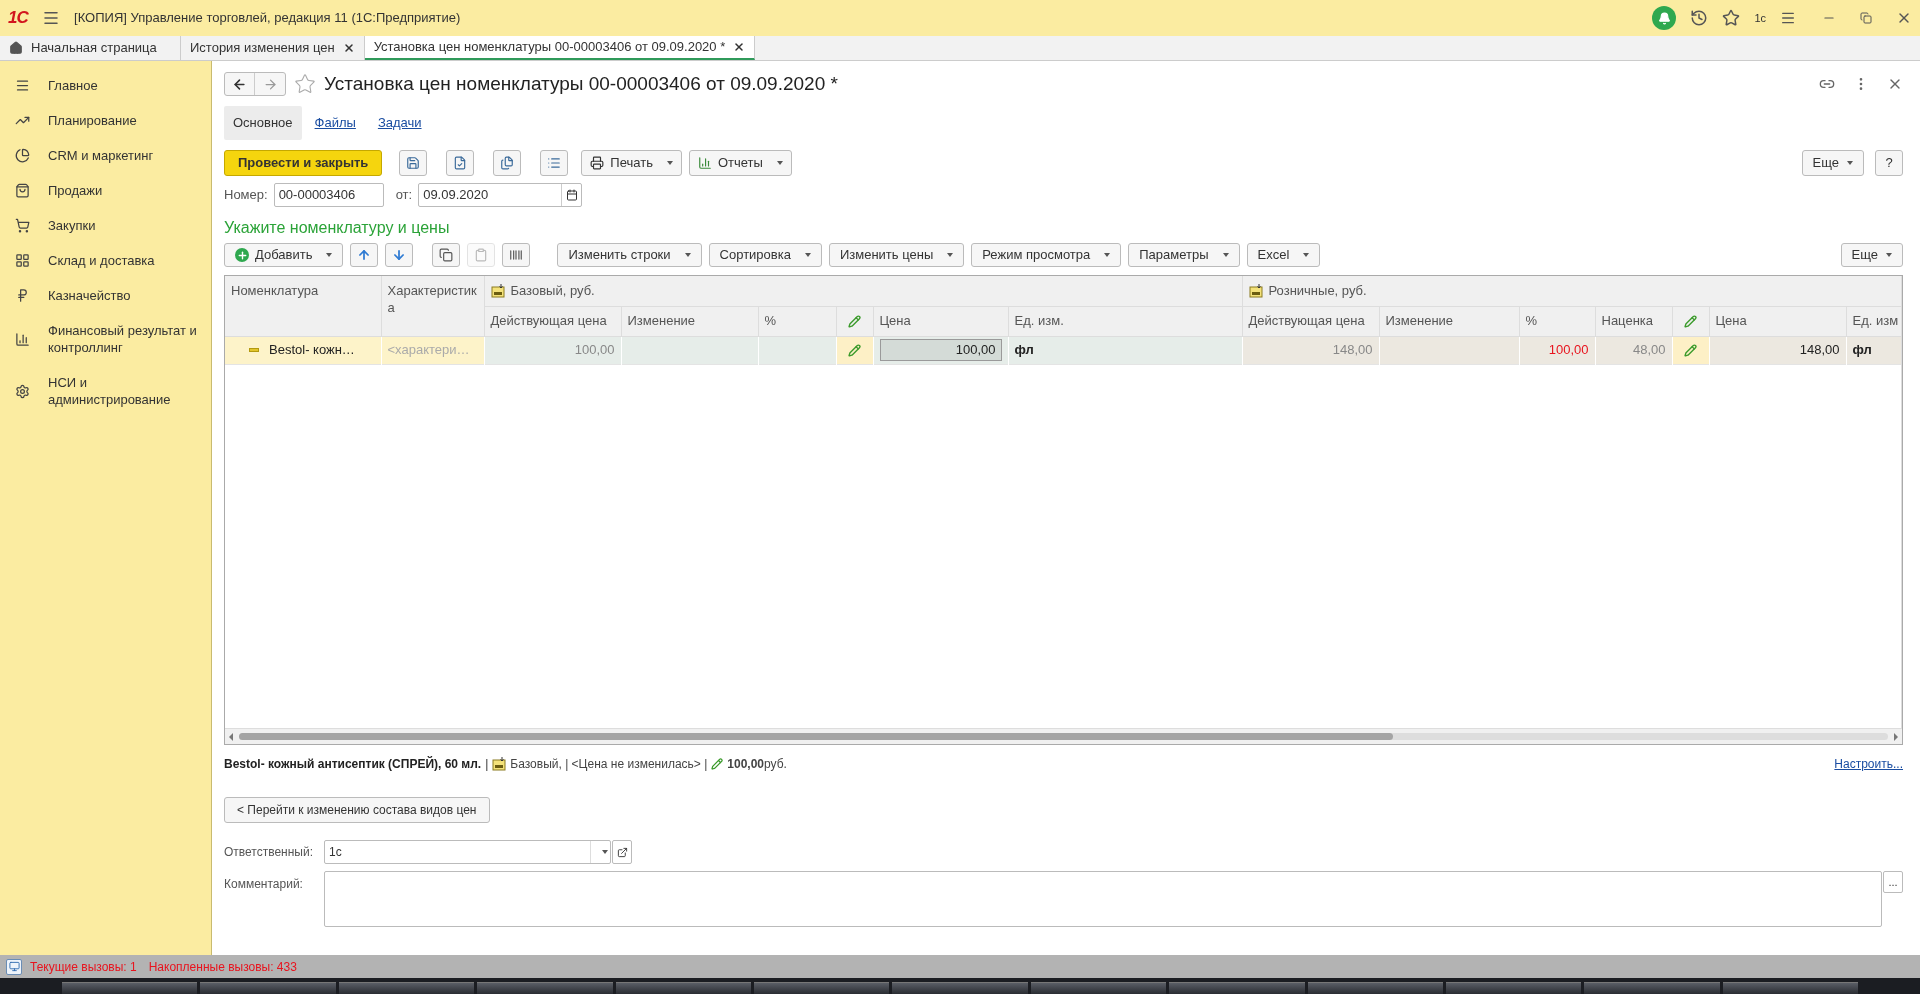 This screenshot has width=1920, height=994. What do you see at coordinates (1283, 255) in the screenshot?
I see `menu-button: Excel` at bounding box center [1283, 255].